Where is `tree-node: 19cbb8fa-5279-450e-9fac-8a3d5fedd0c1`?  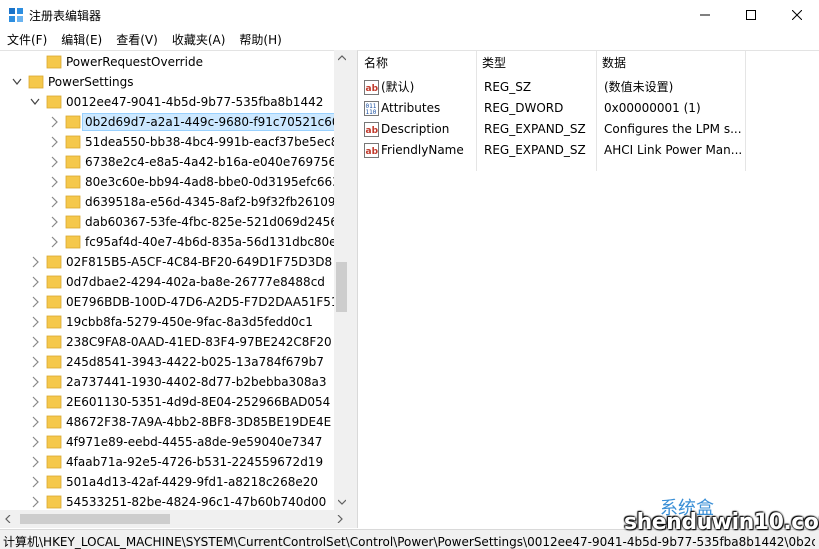 tree-node: 19cbb8fa-5279-450e-9fac-8a3d5fedd0c1 is located at coordinates (167, 322).